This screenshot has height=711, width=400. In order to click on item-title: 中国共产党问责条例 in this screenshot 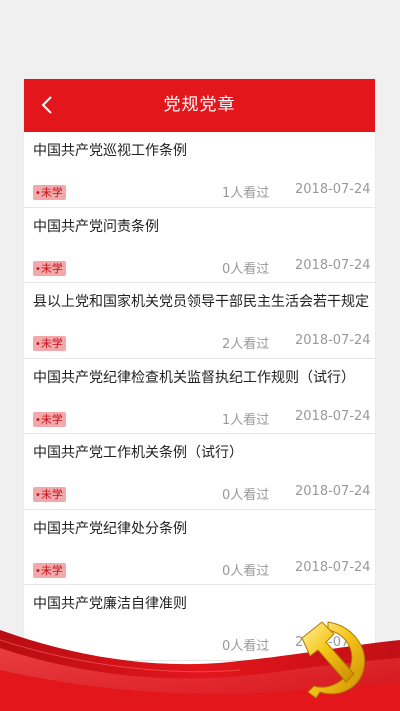, I will do `click(96, 226)`.